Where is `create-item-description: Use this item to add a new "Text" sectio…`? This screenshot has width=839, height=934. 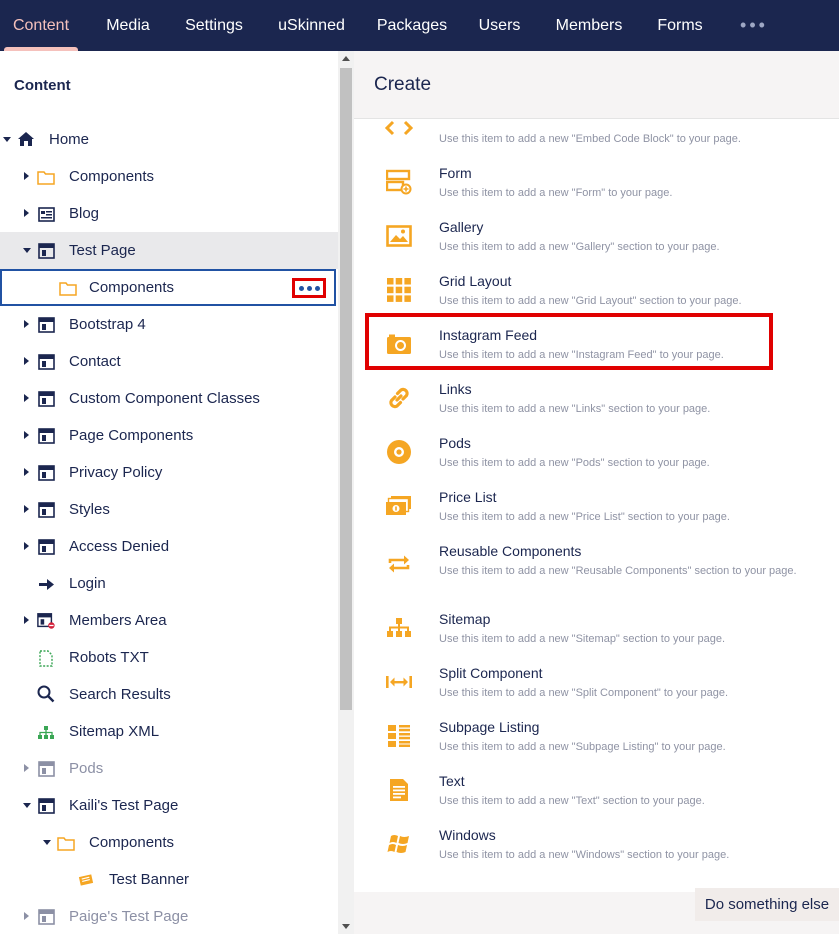 create-item-description: Use this item to add a new "Text" sectio… is located at coordinates (572, 801).